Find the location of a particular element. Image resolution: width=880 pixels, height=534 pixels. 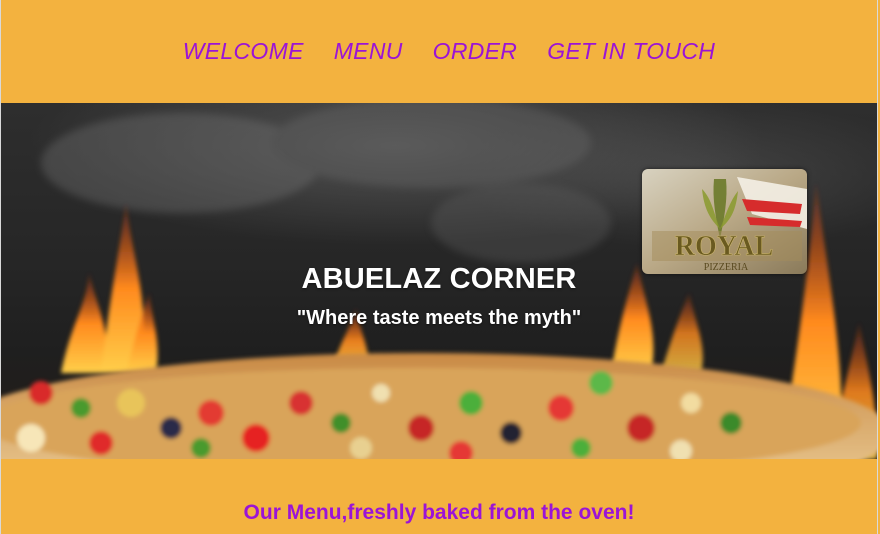

restaurant-name: ABUELAZ CORNER is located at coordinates (439, 279).